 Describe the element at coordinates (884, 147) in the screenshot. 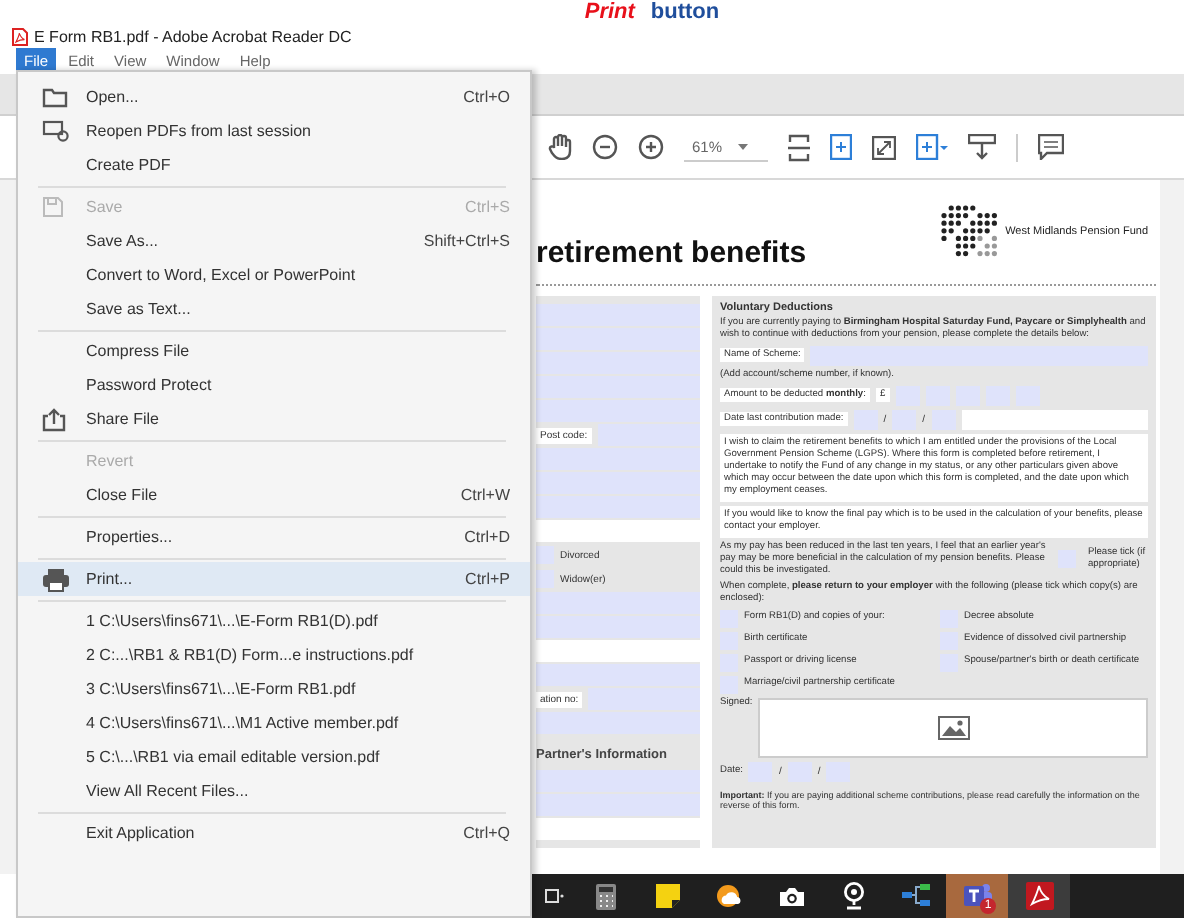

I see `full-screen-icon` at that location.